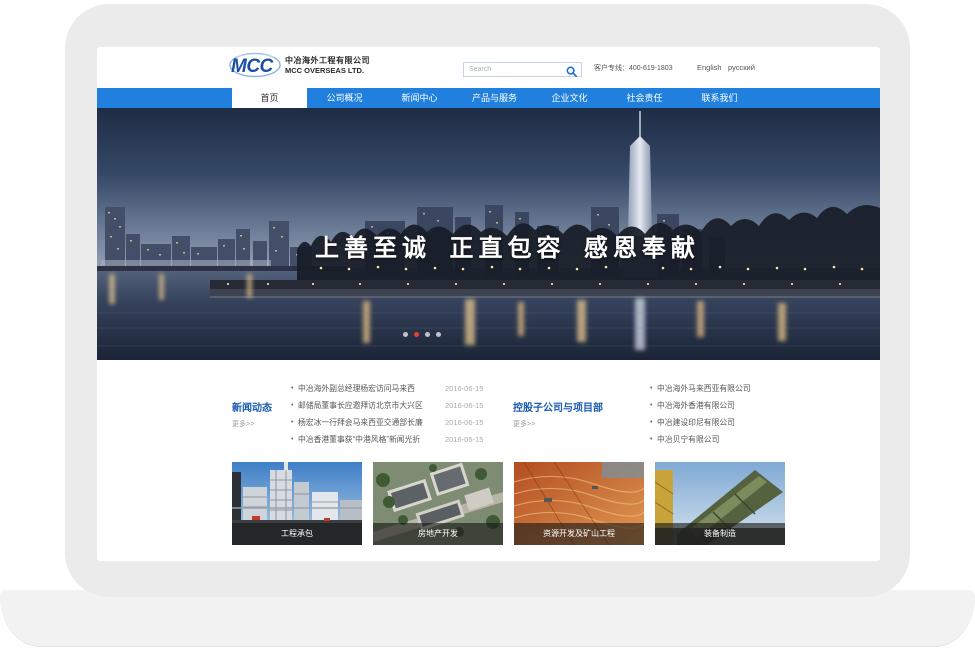  I want to click on tile-real-estate-development: 房地产开发, so click(438, 503).